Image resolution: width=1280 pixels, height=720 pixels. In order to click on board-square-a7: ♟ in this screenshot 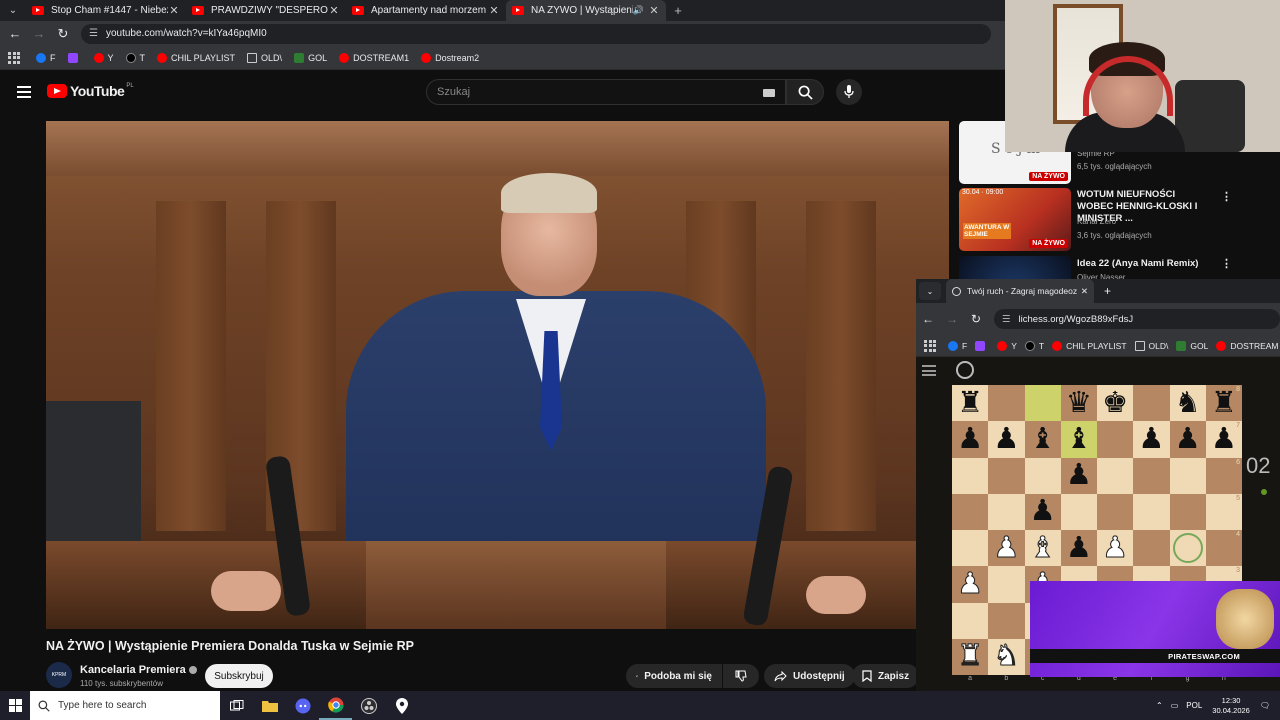, I will do `click(970, 439)`.